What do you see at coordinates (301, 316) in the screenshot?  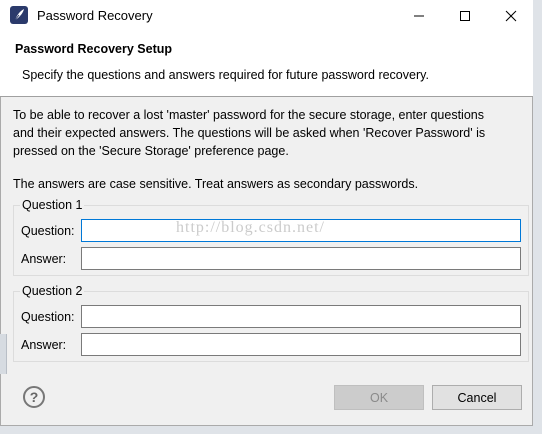 I see `question-2-input` at bounding box center [301, 316].